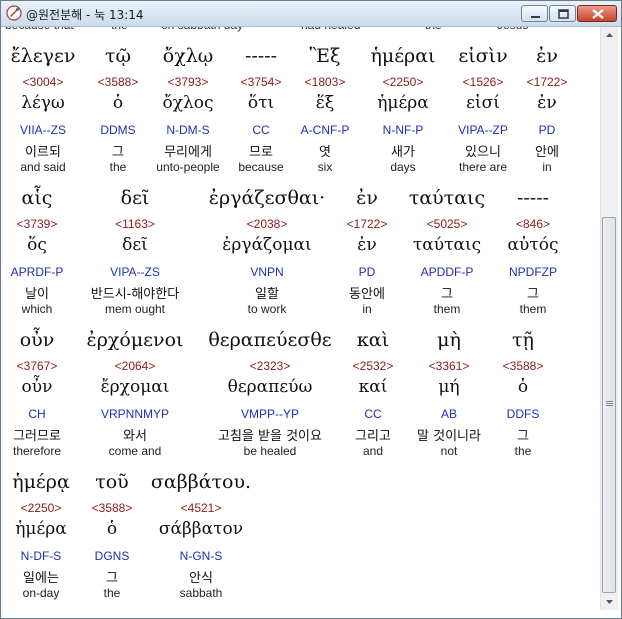 This screenshot has width=622, height=619. Describe the element at coordinates (523, 387) in the screenshot. I see `lemma-word: ὁ` at that location.